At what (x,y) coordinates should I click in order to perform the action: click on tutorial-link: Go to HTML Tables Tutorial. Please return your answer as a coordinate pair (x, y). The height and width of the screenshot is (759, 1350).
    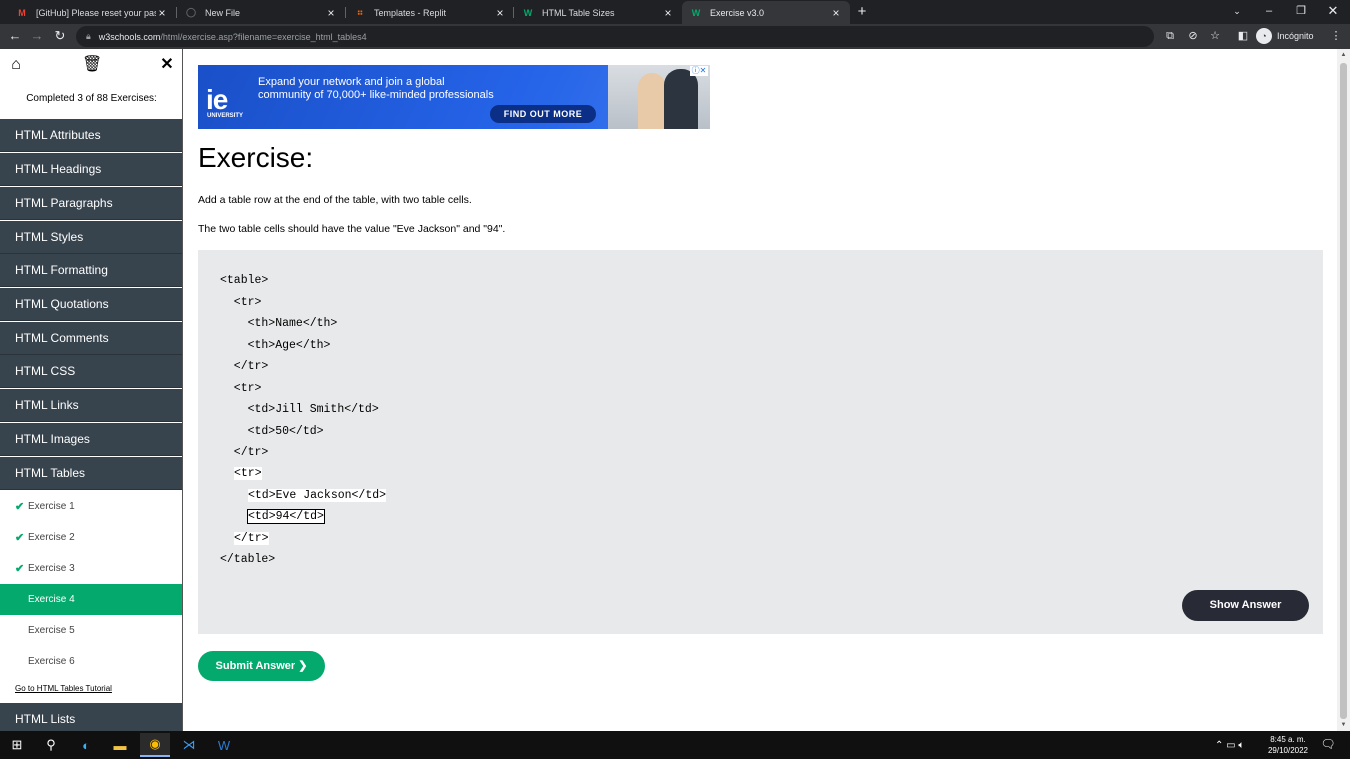
    Looking at the image, I should click on (63, 688).